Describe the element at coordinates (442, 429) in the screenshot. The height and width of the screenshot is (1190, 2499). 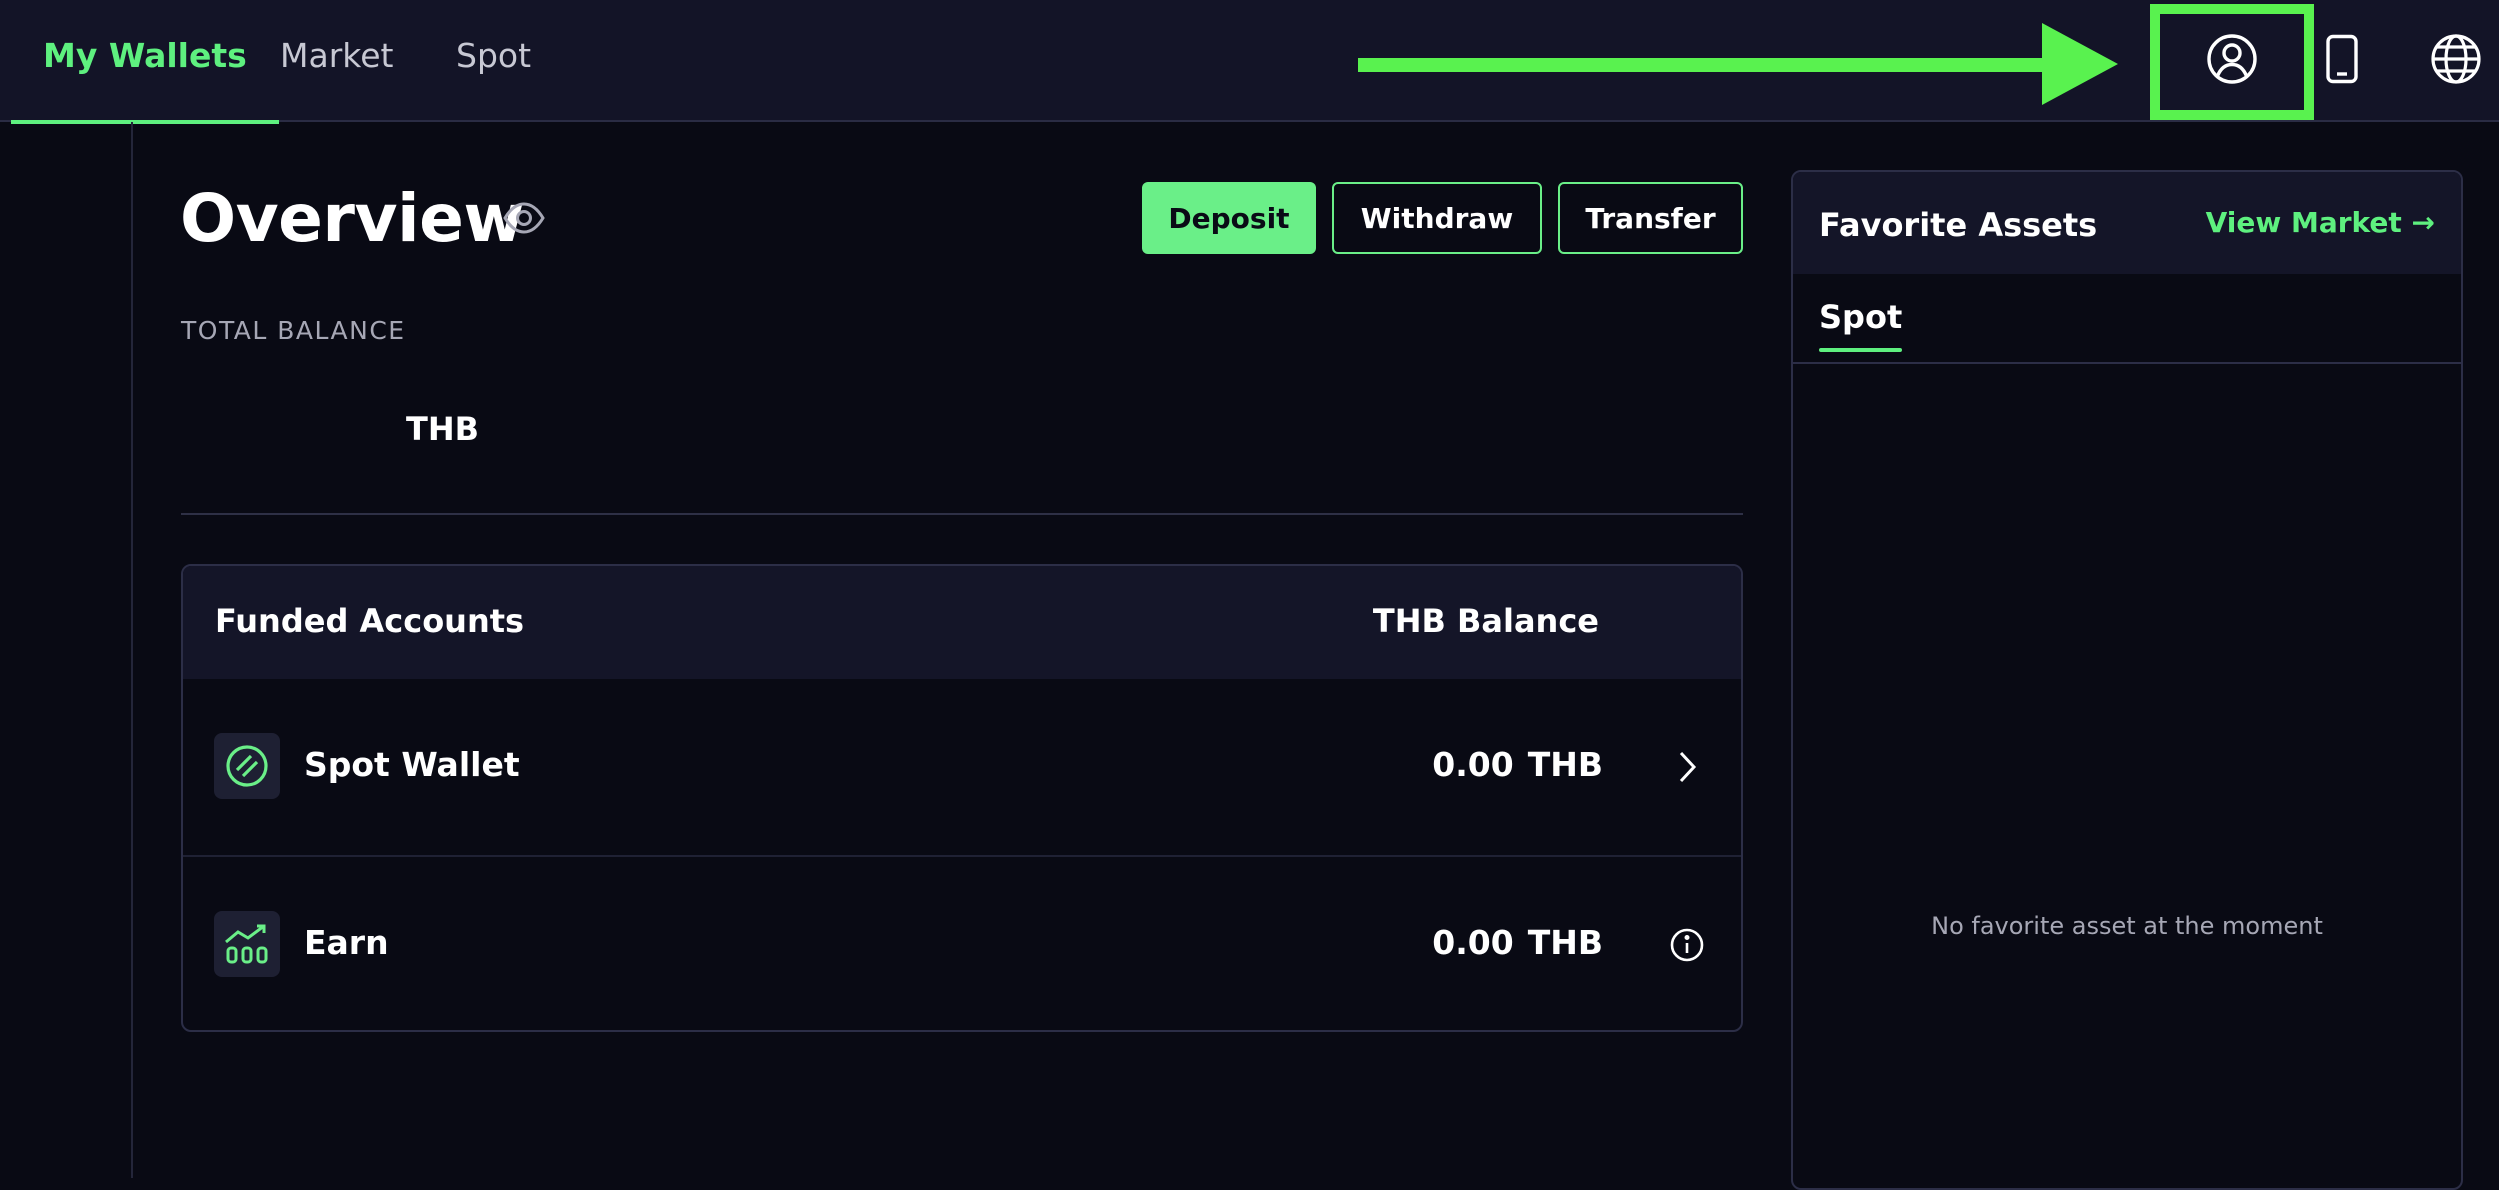
I see `total-balance-currency: THB` at that location.